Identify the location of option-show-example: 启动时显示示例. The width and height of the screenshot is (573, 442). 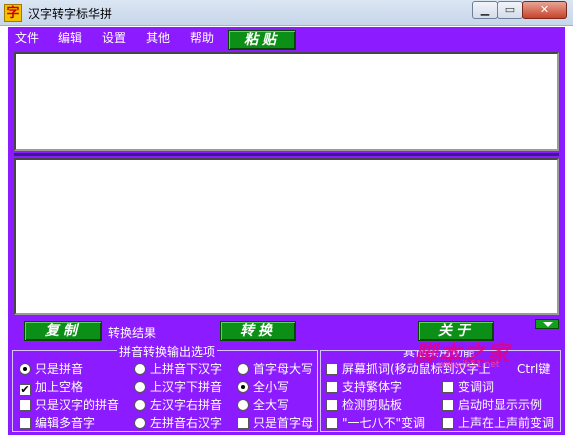
(492, 404).